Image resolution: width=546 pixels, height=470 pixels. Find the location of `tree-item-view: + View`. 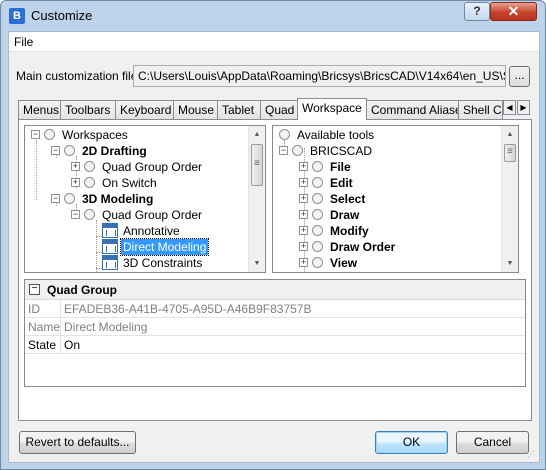

tree-item-view: + View is located at coordinates (387, 263).